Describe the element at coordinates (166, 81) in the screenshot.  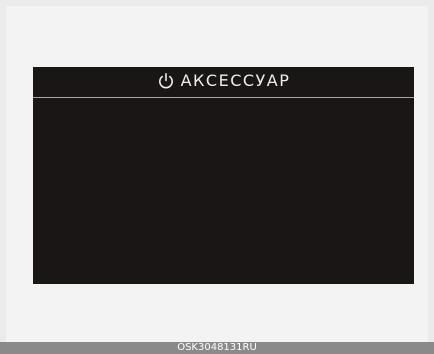
I see `power-icon` at that location.